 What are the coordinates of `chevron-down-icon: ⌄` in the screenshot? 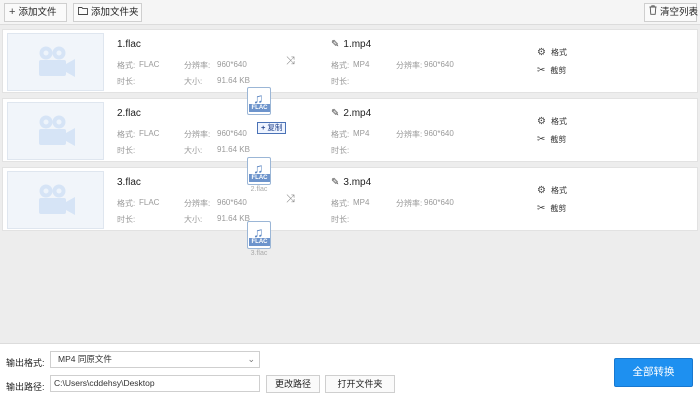 It's located at (251, 359).